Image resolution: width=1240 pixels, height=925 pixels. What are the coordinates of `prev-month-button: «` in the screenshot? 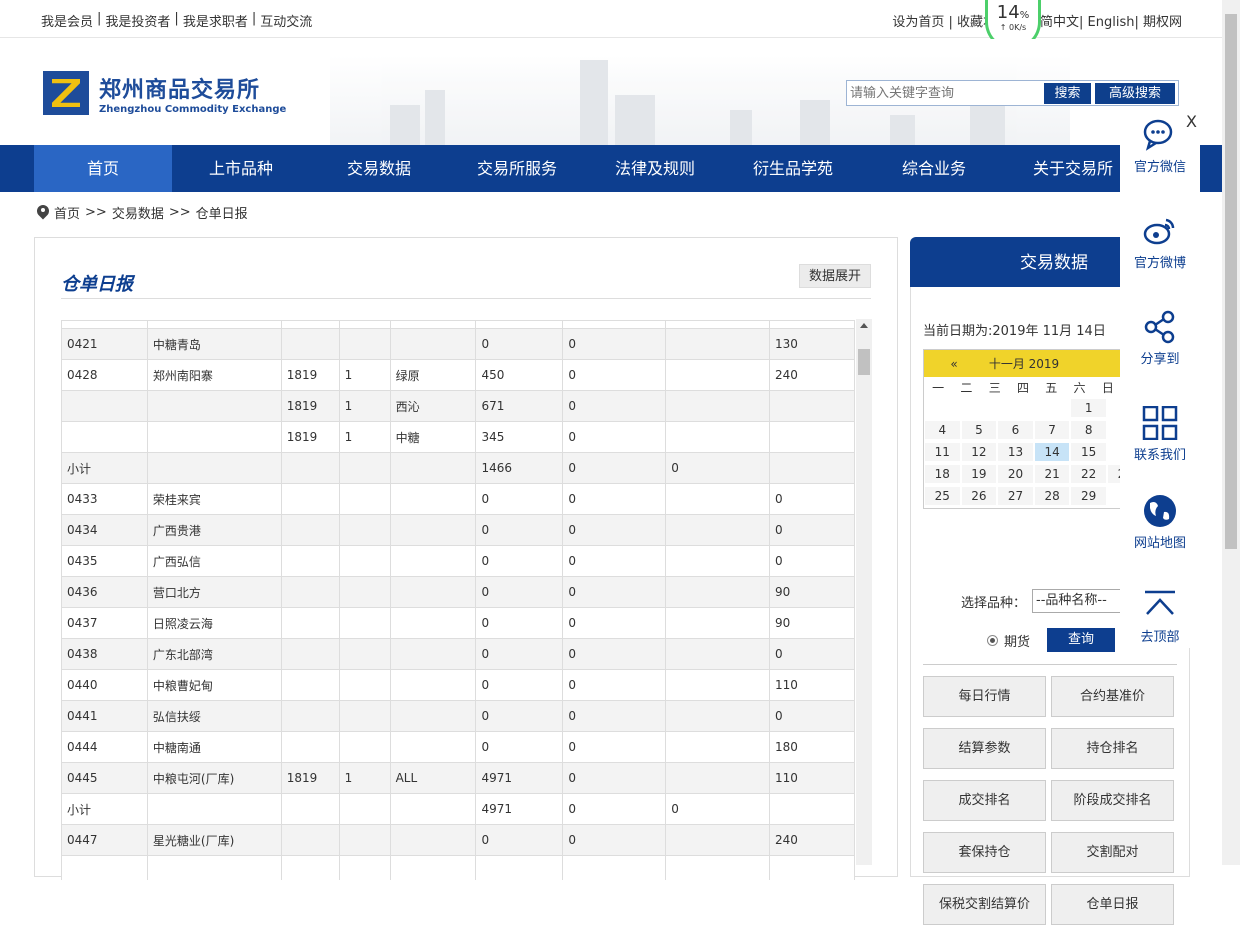 It's located at (954, 364).